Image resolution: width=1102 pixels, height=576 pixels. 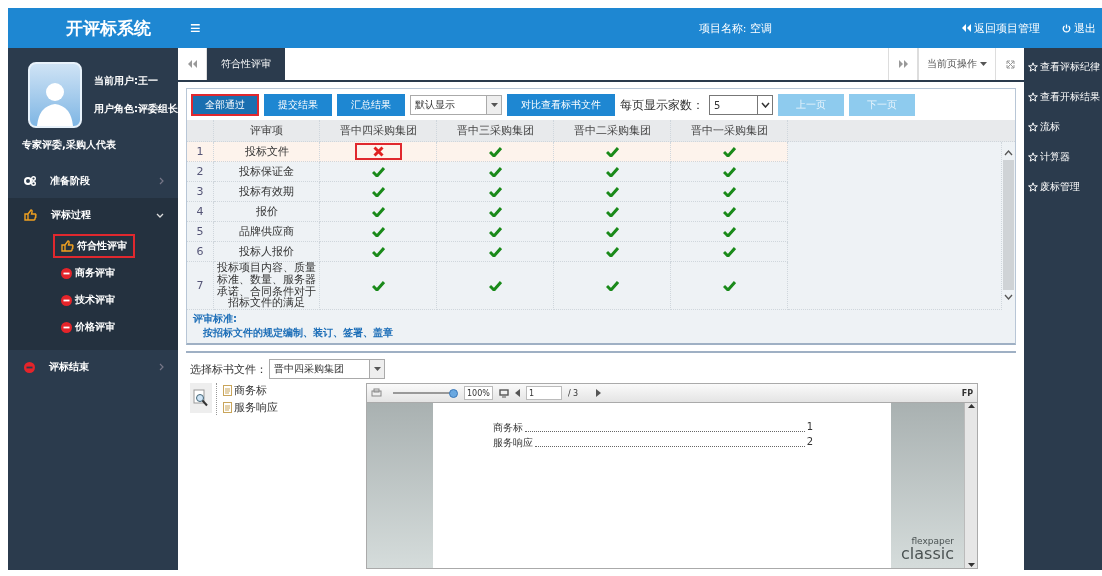 What do you see at coordinates (267, 252) in the screenshot?
I see `criterion-cell: 投标人报价` at bounding box center [267, 252].